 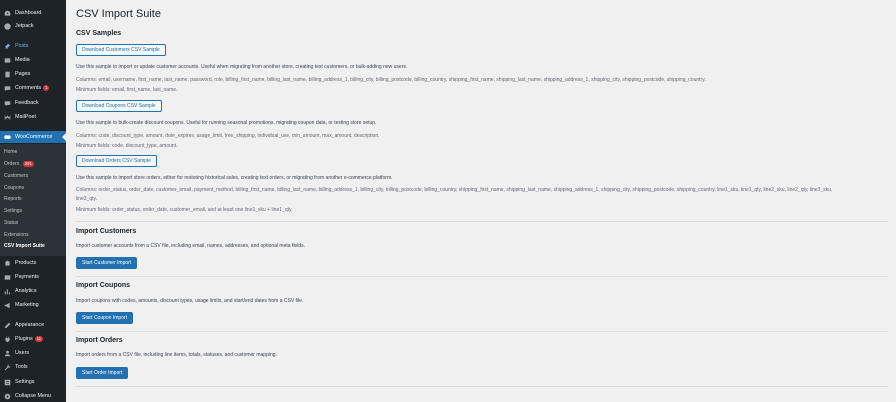 I want to click on menu-label: Posts, so click(x=22, y=46).